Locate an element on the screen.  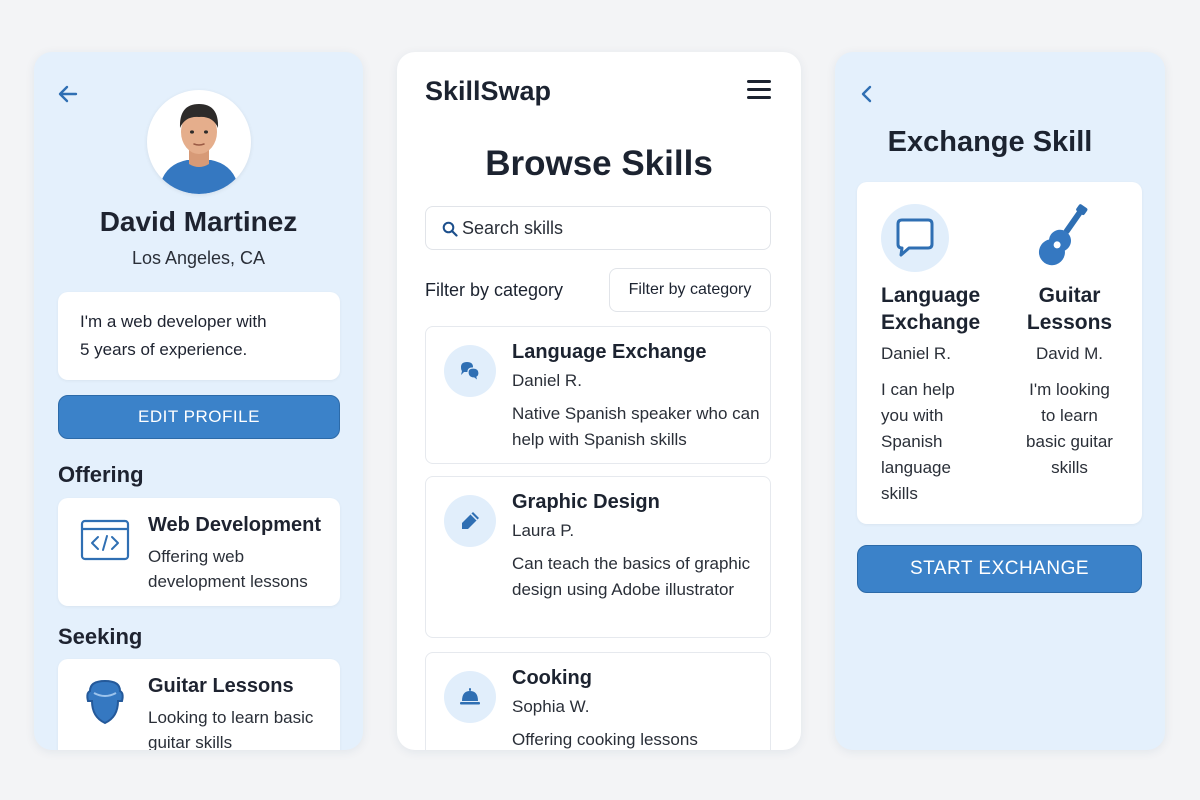
search-icon is located at coordinates (450, 229).